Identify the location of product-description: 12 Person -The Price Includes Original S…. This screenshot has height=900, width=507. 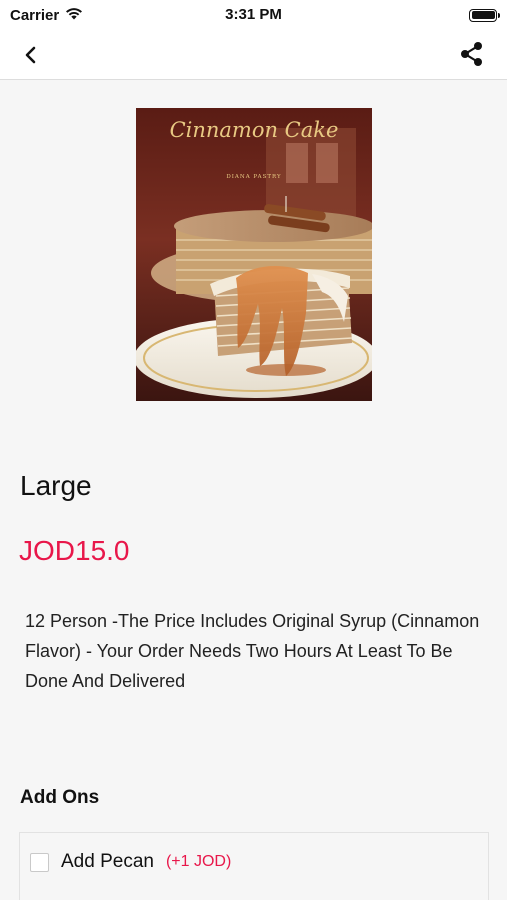
(252, 651).